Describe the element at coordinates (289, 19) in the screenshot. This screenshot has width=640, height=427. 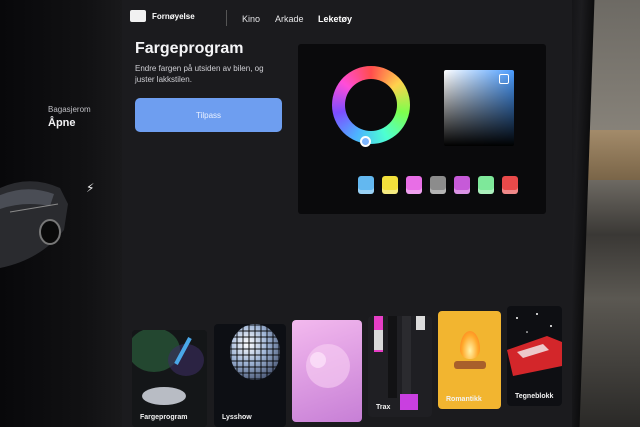
I see `tab-arkade: Arkade` at that location.